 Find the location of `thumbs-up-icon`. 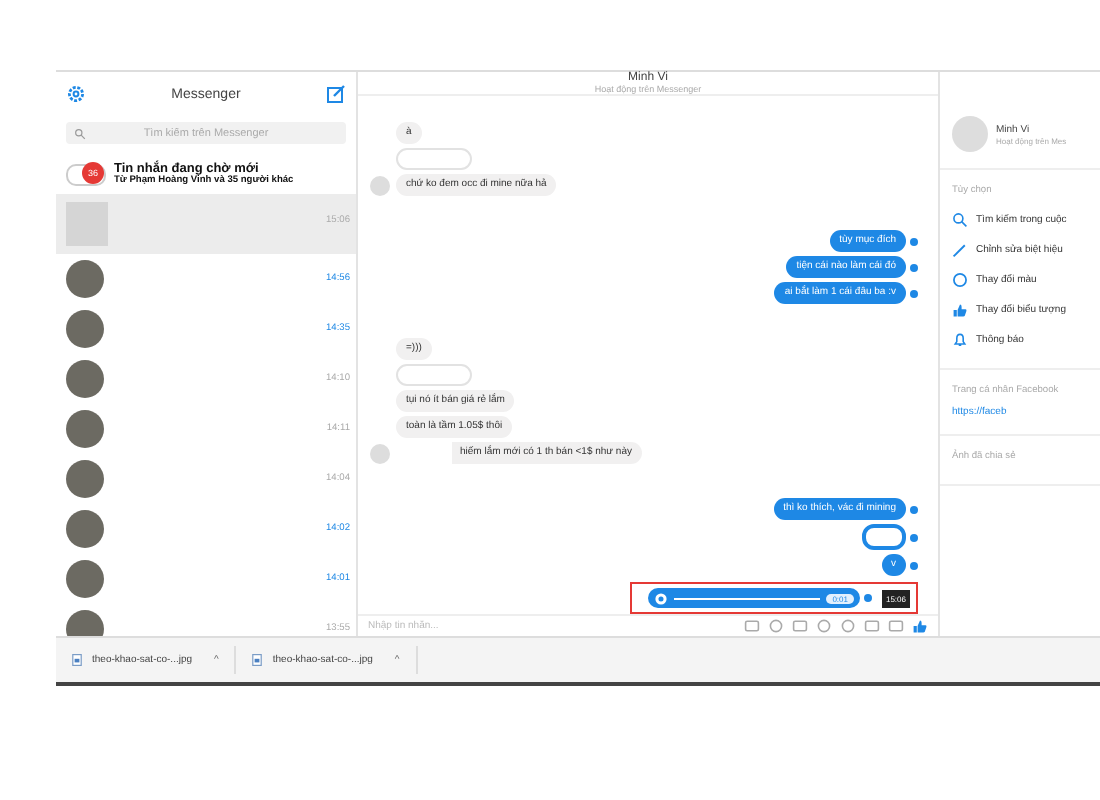

thumbs-up-icon is located at coordinates (960, 309).